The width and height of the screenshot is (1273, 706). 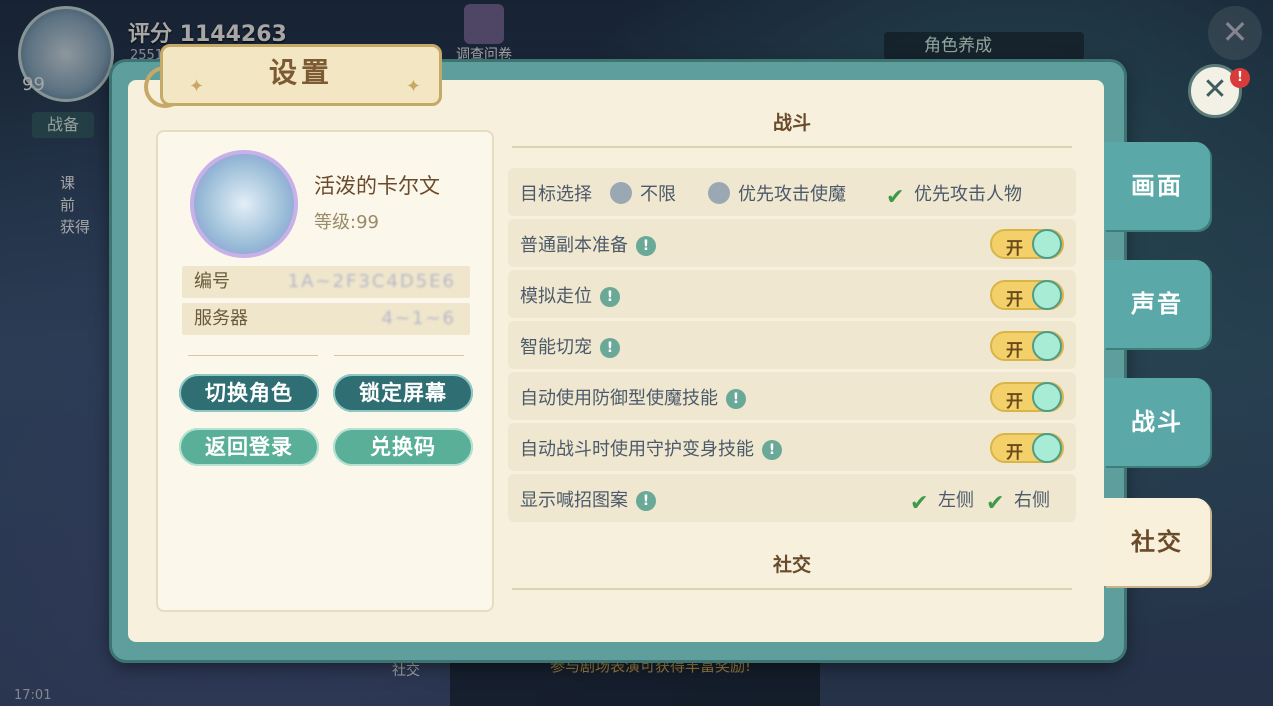 I want to click on tab-battle: 战斗, so click(x=1157, y=422).